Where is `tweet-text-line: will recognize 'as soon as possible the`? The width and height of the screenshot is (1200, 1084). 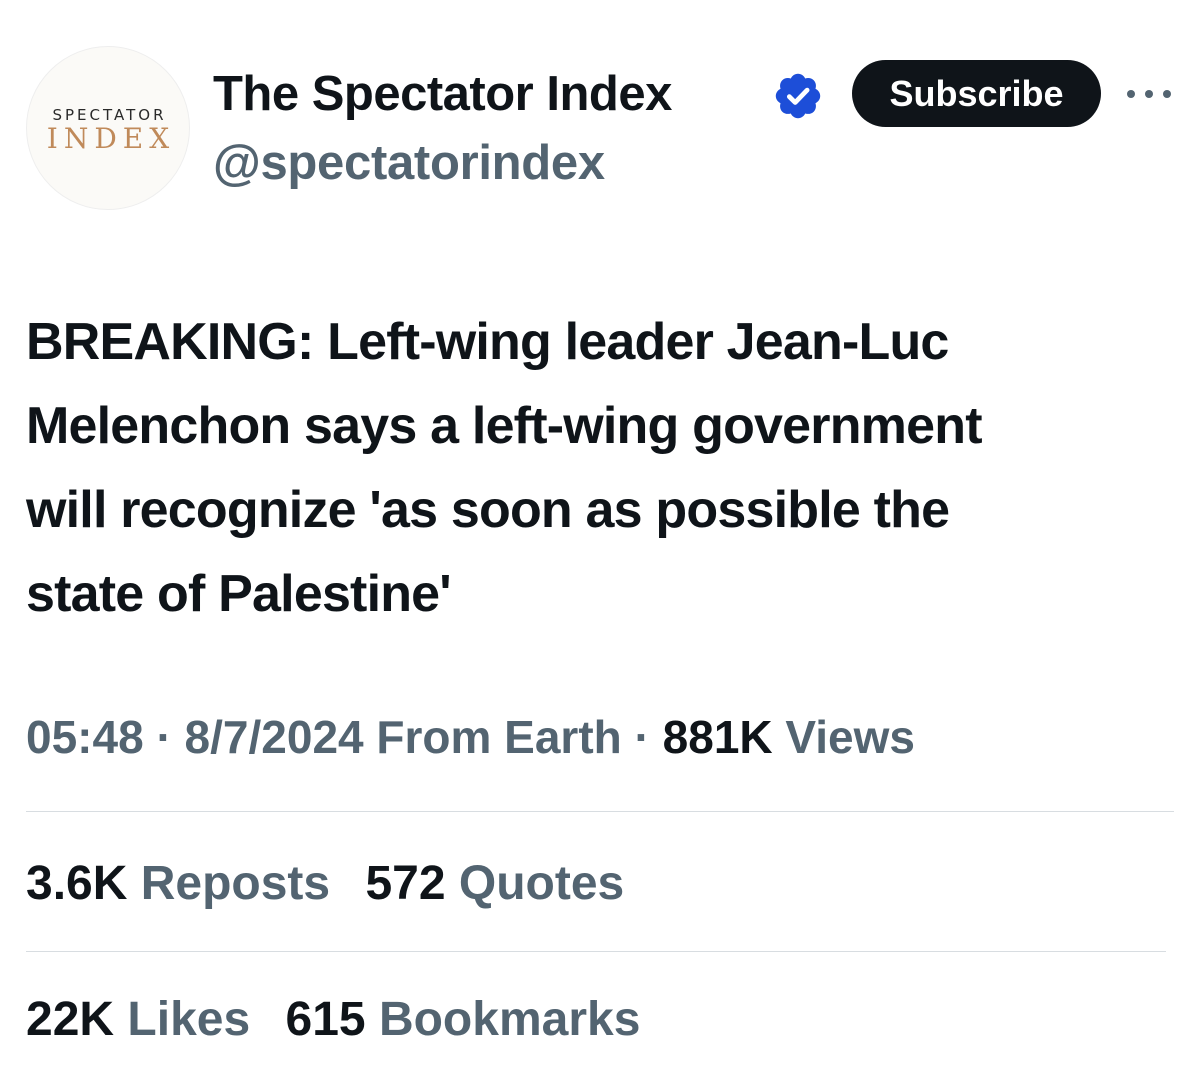
tweet-text-line: will recognize 'as soon as possible the is located at coordinates (488, 510).